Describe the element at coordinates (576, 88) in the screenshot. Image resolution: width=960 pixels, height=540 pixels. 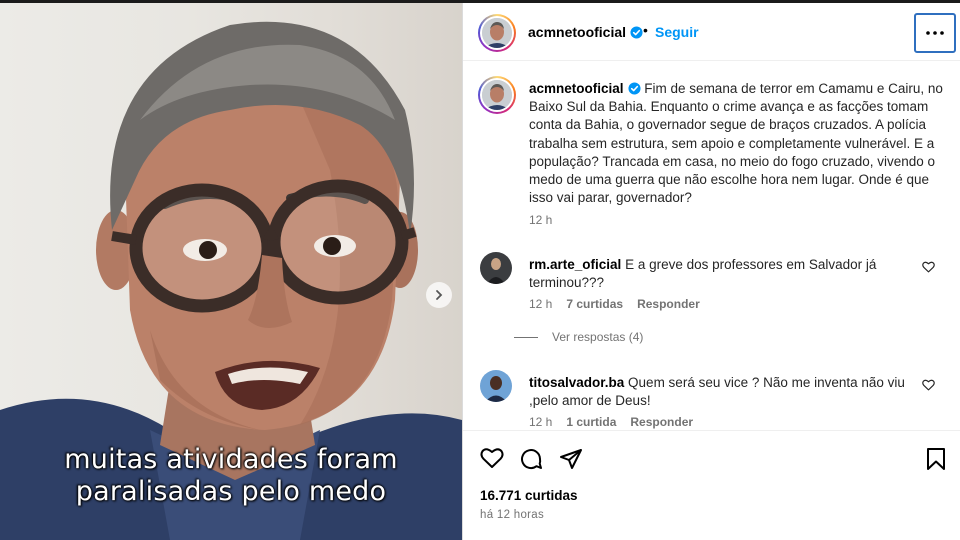
I see `caption-username: acmnetooficial` at that location.